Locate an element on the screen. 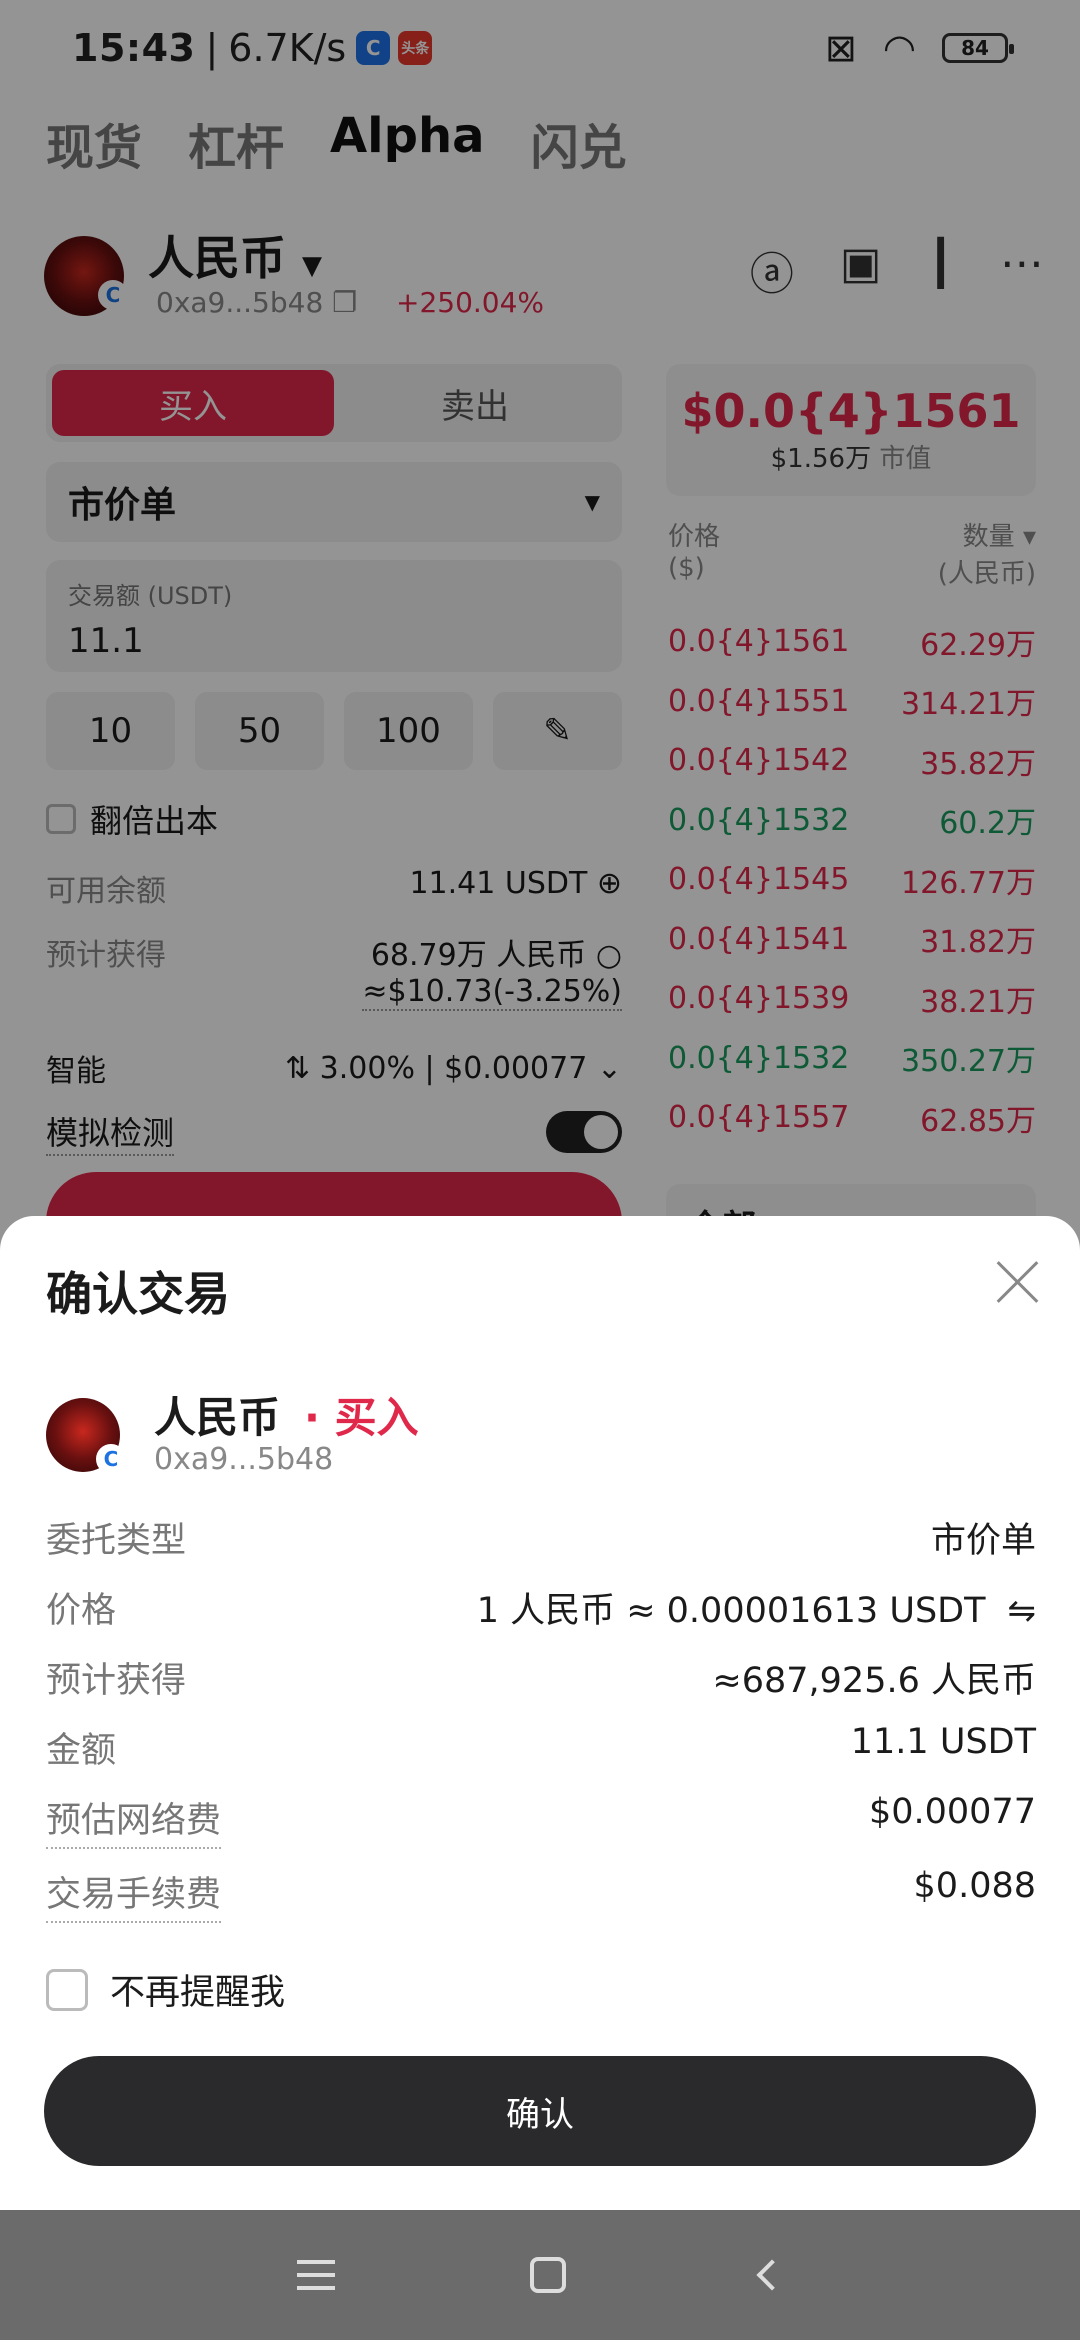  row-value: 11.1 USDT is located at coordinates (943, 1742).